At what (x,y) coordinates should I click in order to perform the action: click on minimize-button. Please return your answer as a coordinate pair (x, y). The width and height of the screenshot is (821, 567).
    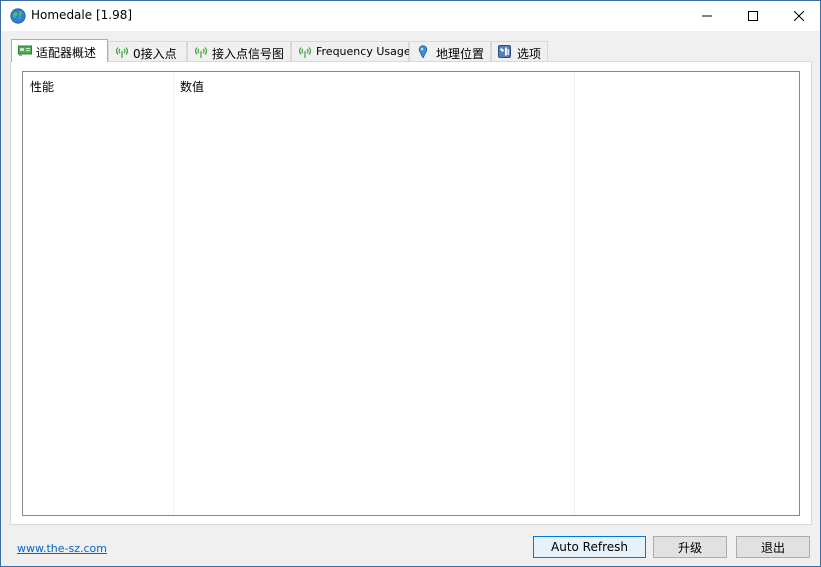
    Looking at the image, I should click on (707, 16).